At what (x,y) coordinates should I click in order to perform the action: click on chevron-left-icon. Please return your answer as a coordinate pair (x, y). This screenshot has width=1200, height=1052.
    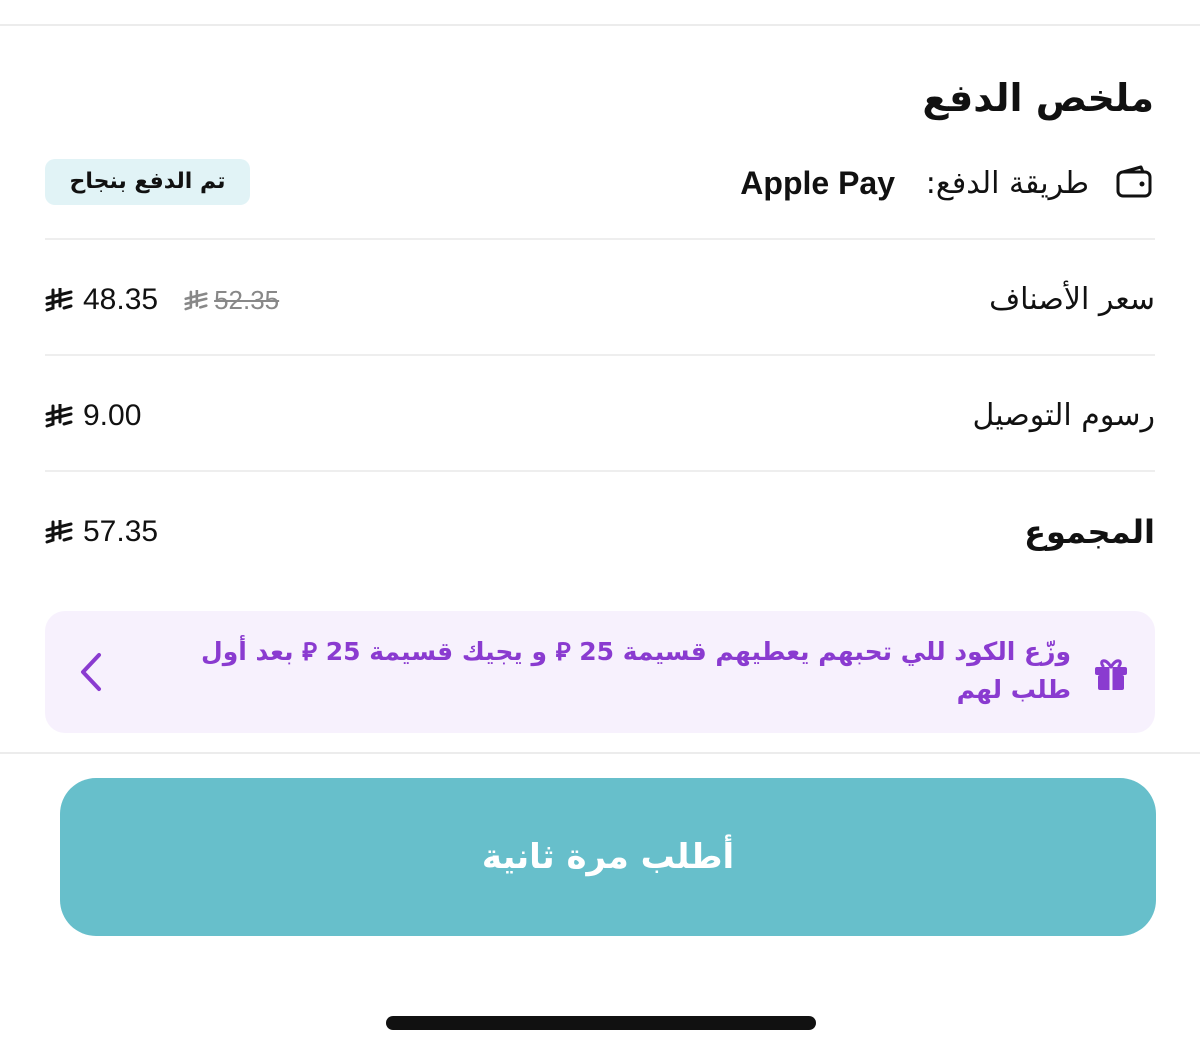
    Looking at the image, I should click on (91, 672).